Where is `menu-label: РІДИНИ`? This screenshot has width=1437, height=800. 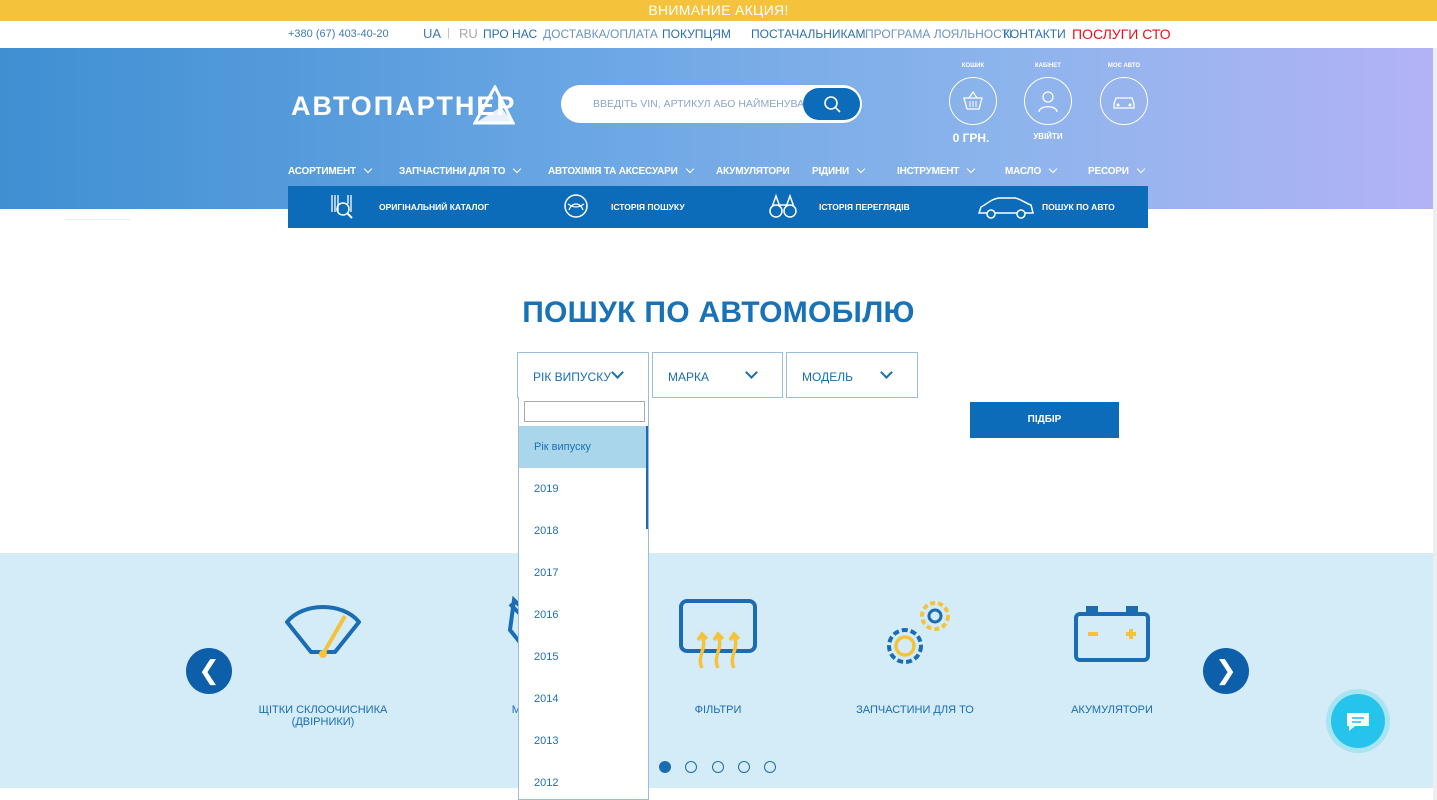
menu-label: РІДИНИ is located at coordinates (830, 171).